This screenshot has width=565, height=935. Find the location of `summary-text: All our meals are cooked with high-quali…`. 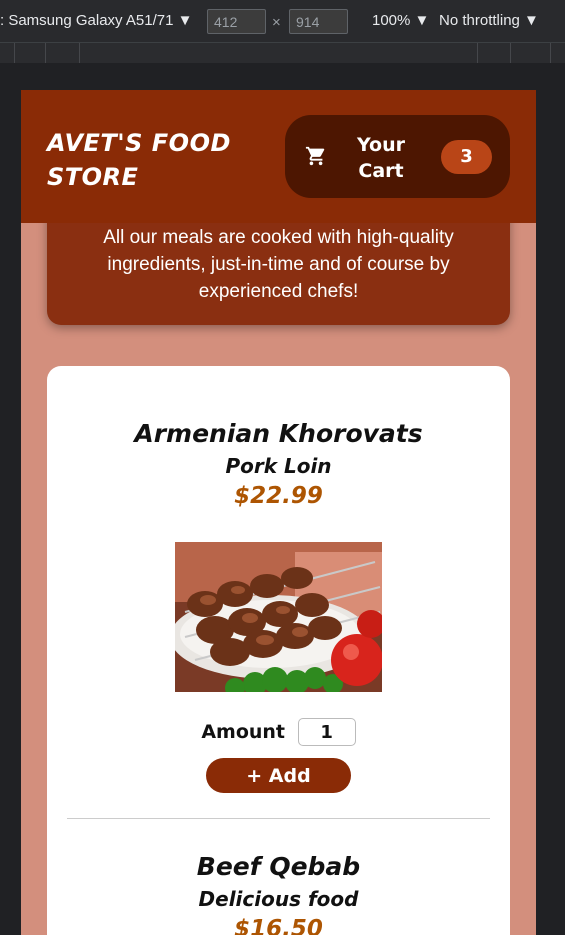

summary-text: All our meals are cooked with high-quali… is located at coordinates (278, 264).